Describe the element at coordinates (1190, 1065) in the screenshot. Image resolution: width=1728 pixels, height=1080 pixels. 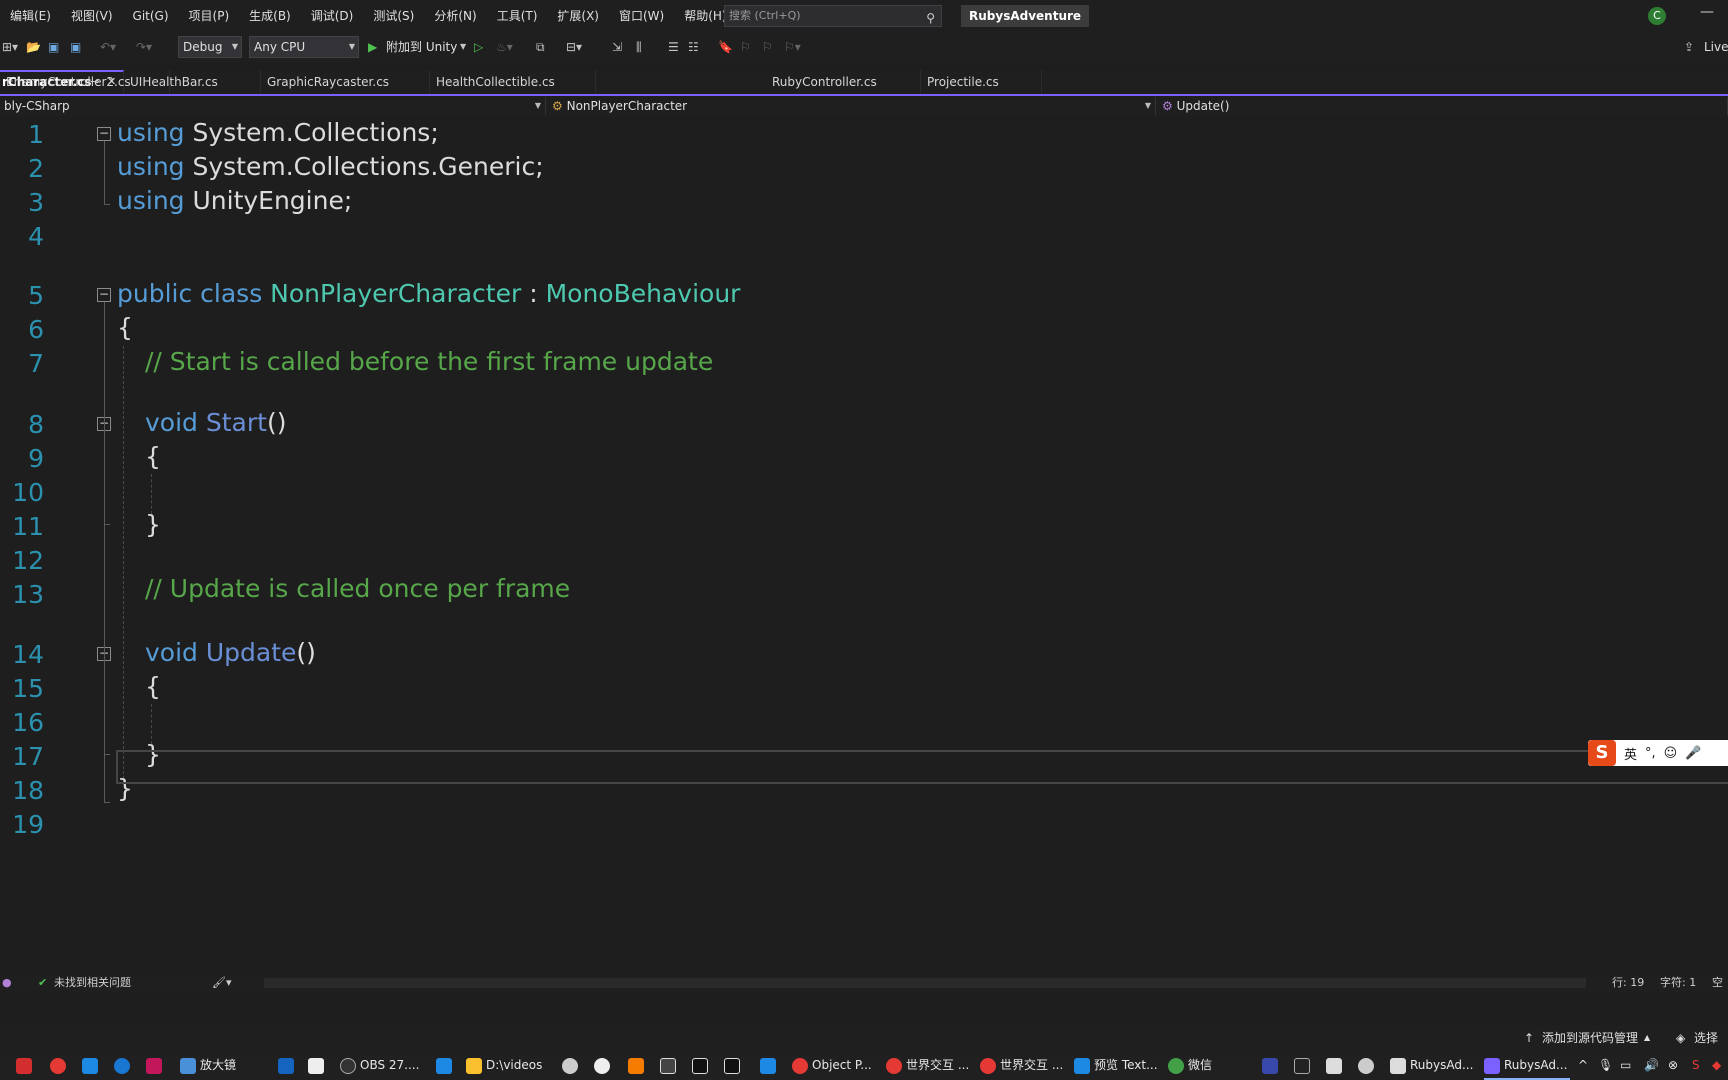
I see `wechat-taskbar-item: 微信` at that location.